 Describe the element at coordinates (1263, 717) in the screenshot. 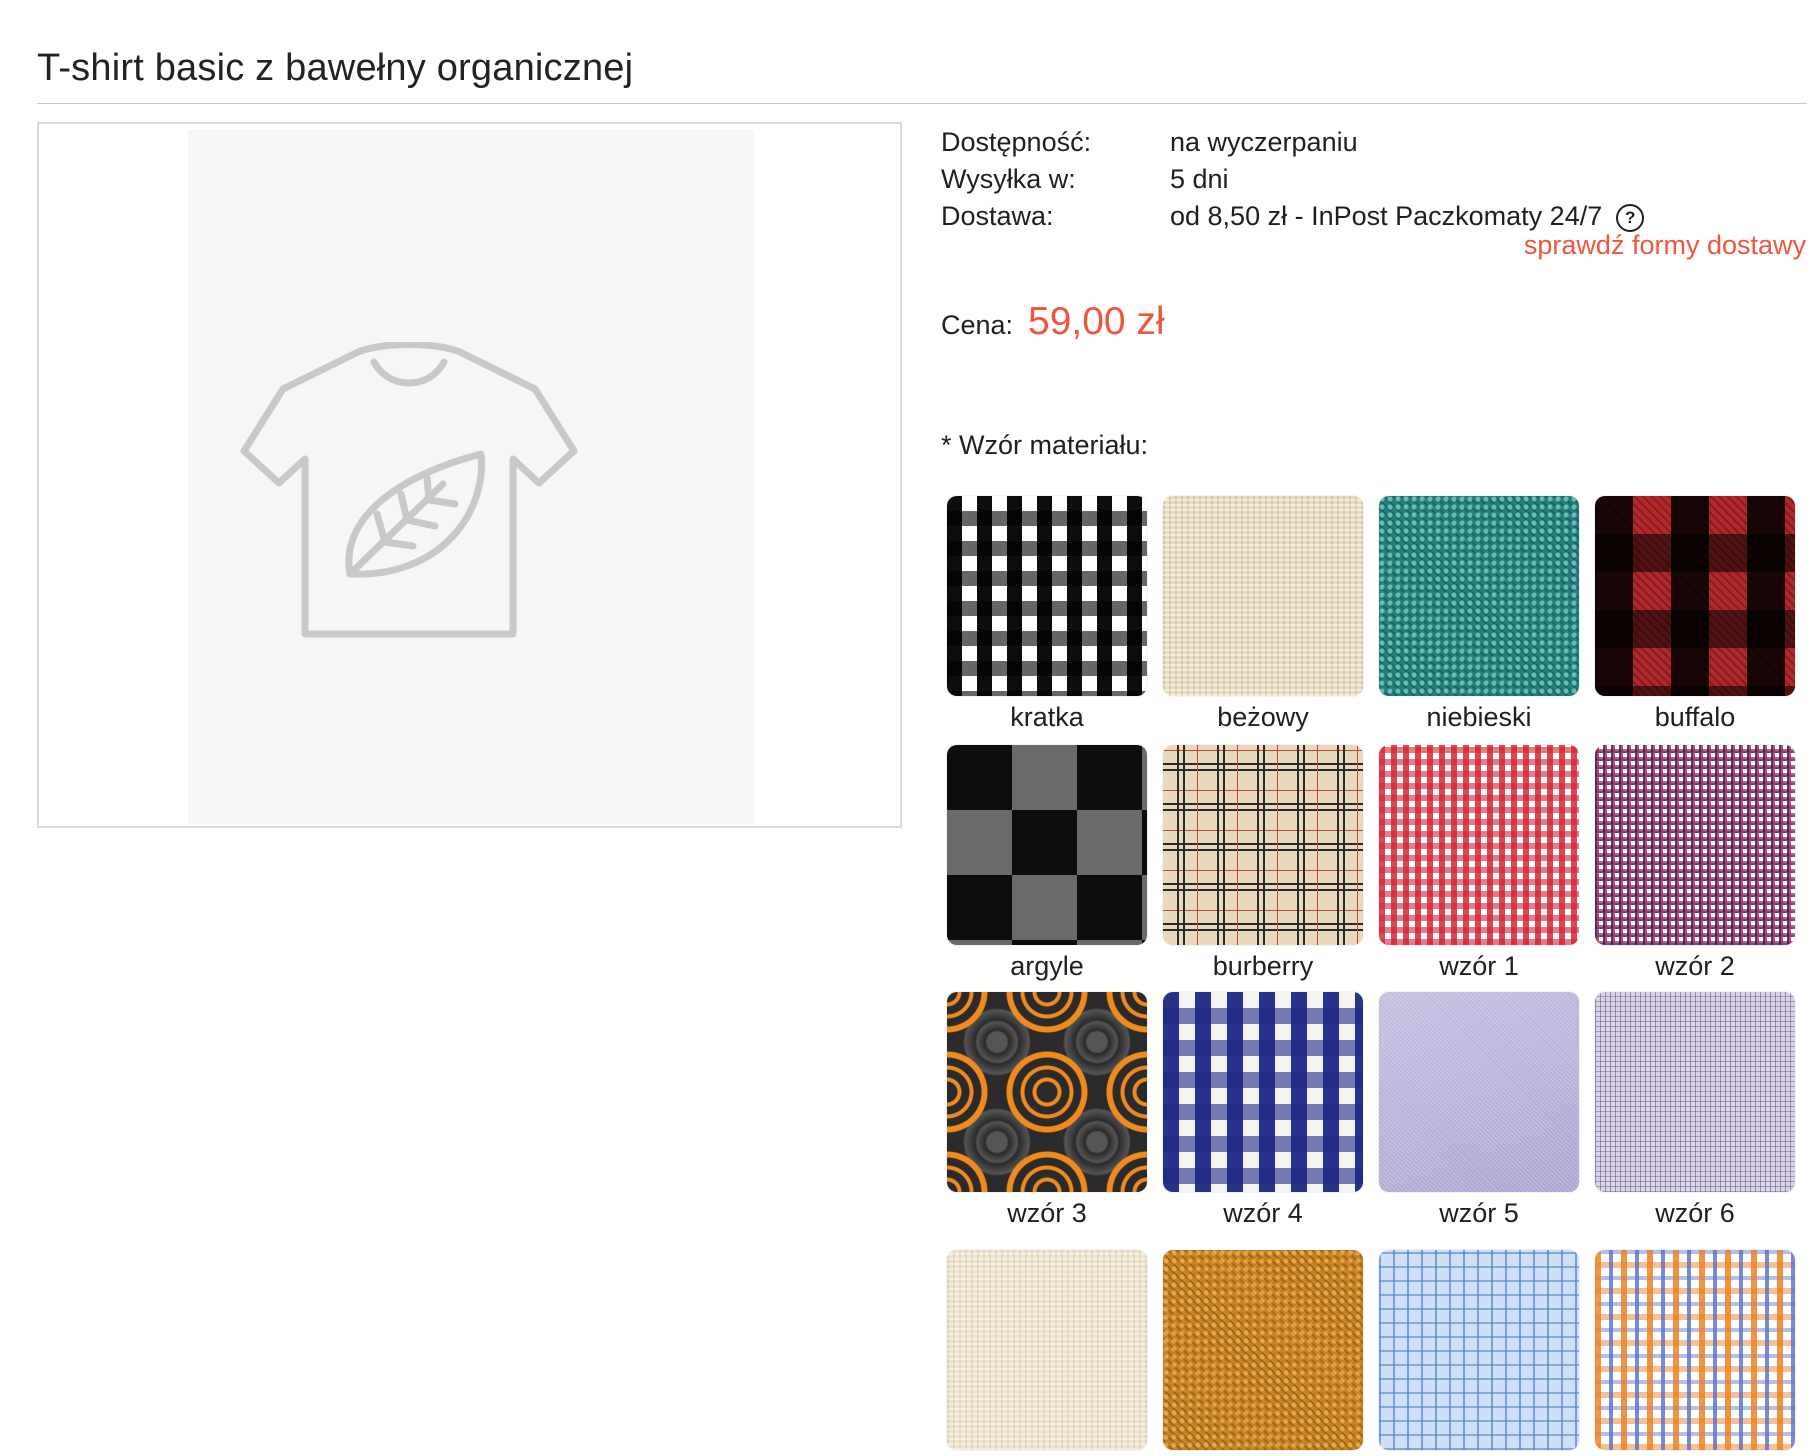

I see `swatch-label: beżowy` at that location.